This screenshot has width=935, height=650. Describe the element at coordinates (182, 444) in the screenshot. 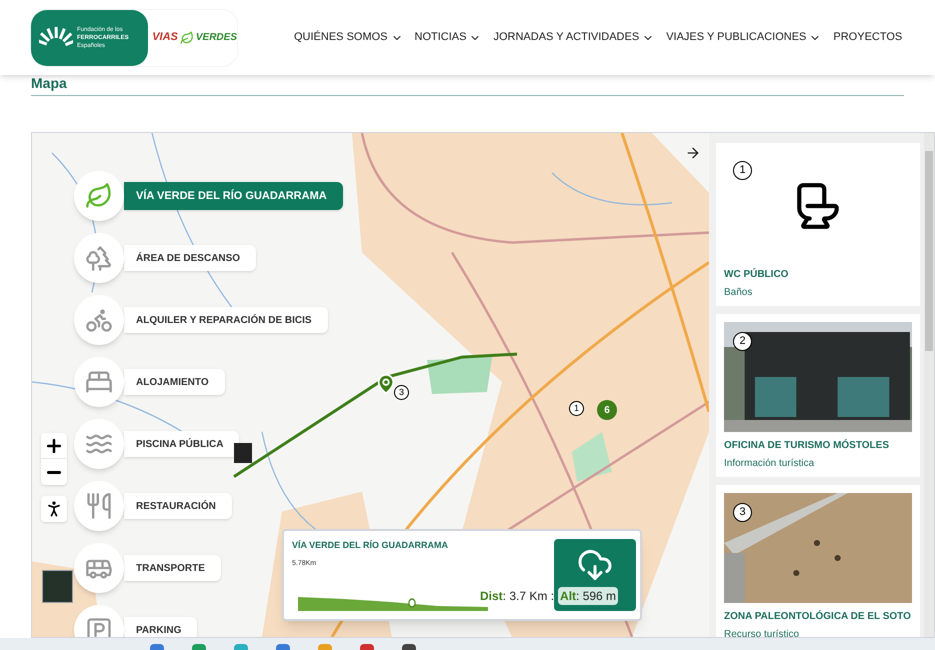

I see `category-button: PISCINA PÚBLICA` at that location.